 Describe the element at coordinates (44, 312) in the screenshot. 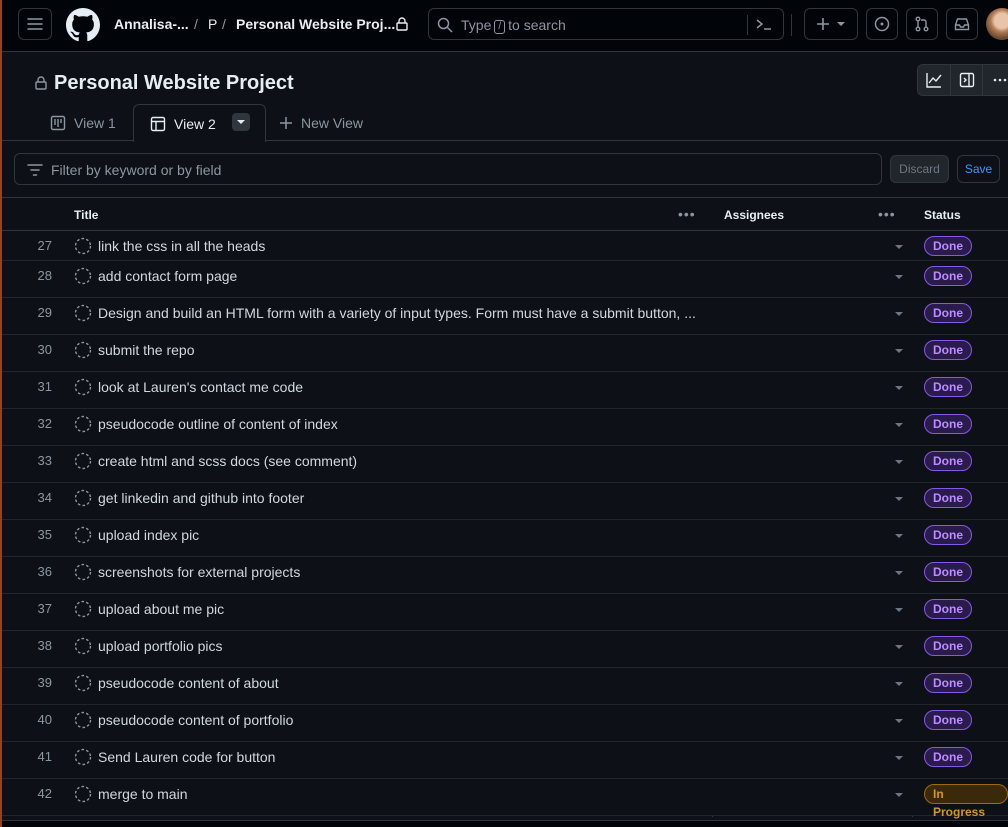

I see `row-number: 29` at that location.